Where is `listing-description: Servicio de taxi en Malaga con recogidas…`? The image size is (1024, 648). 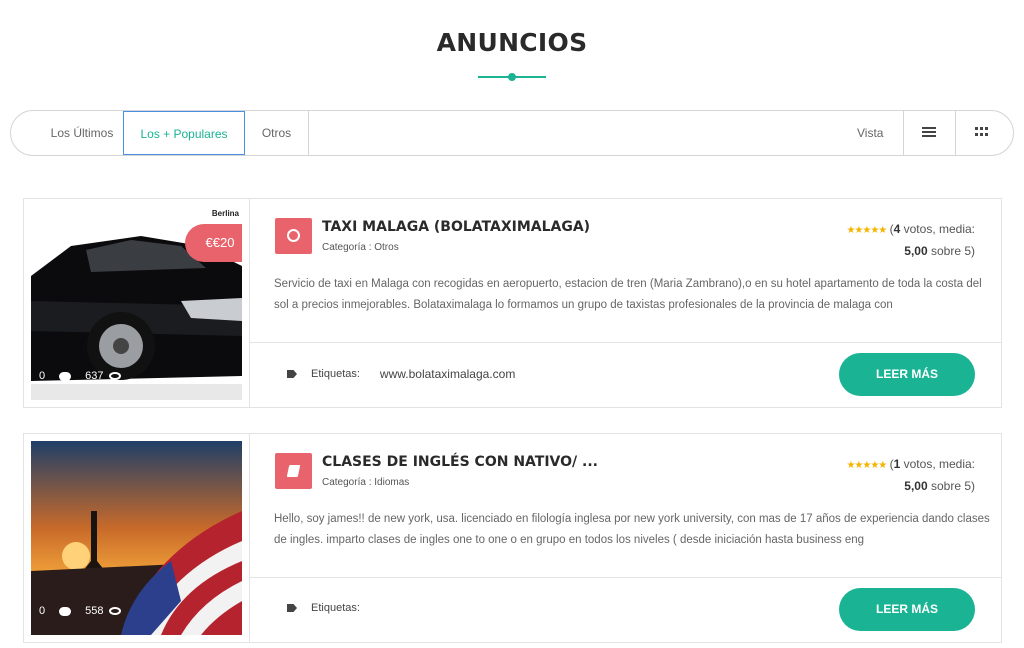
listing-description: Servicio de taxi en Malaga con recogidas… is located at coordinates (628, 294).